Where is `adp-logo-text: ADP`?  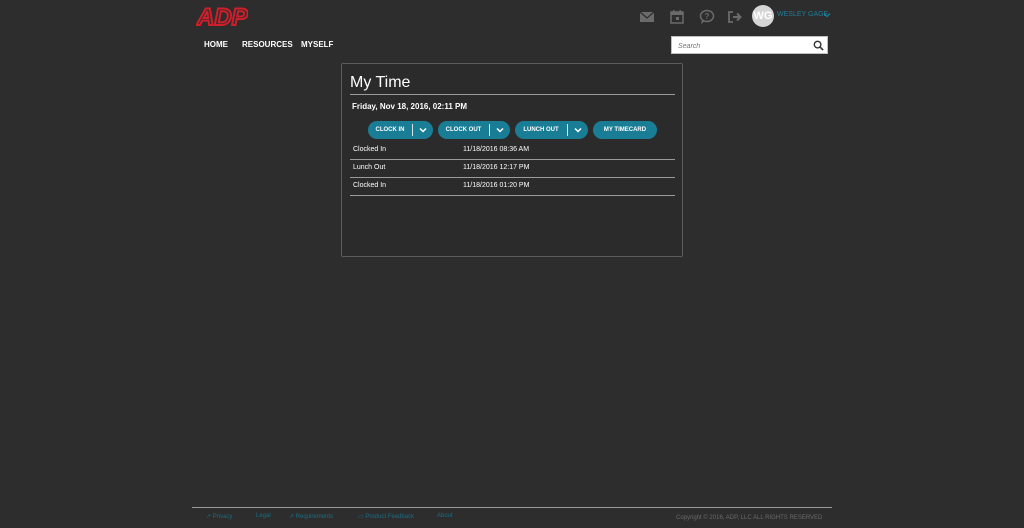
adp-logo-text: ADP is located at coordinates (222, 16).